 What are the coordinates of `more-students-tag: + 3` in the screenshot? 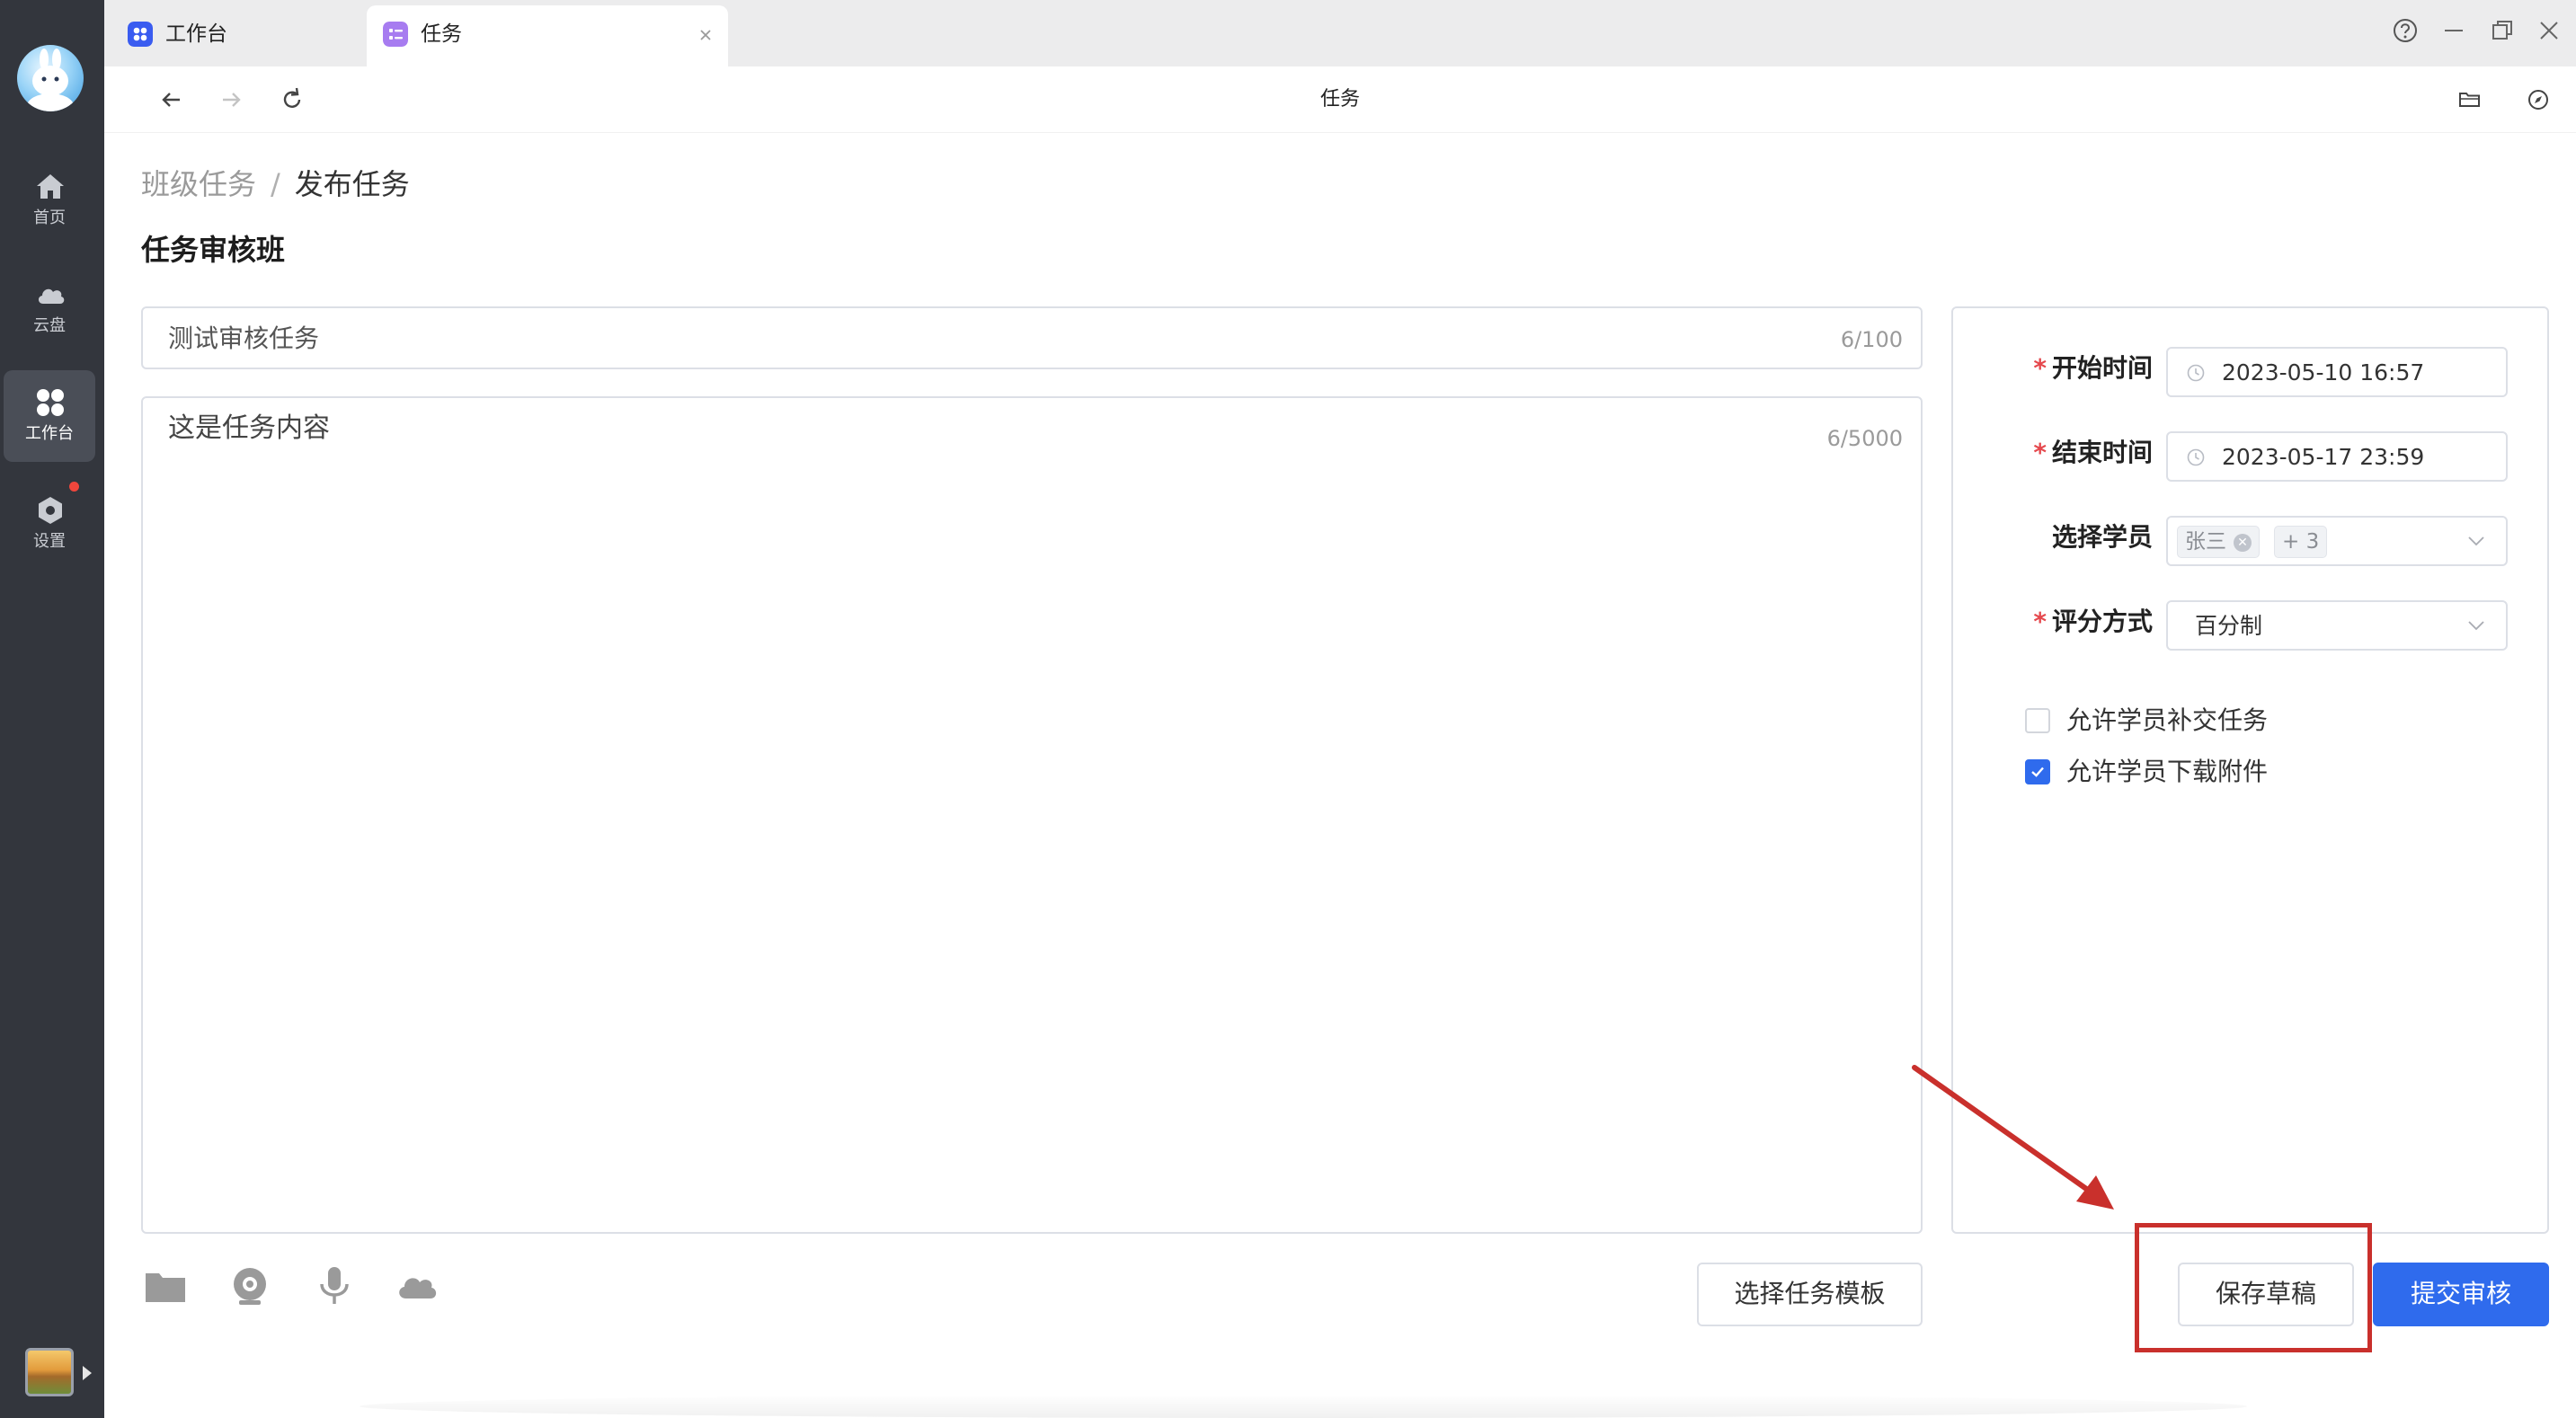 It's located at (2301, 542).